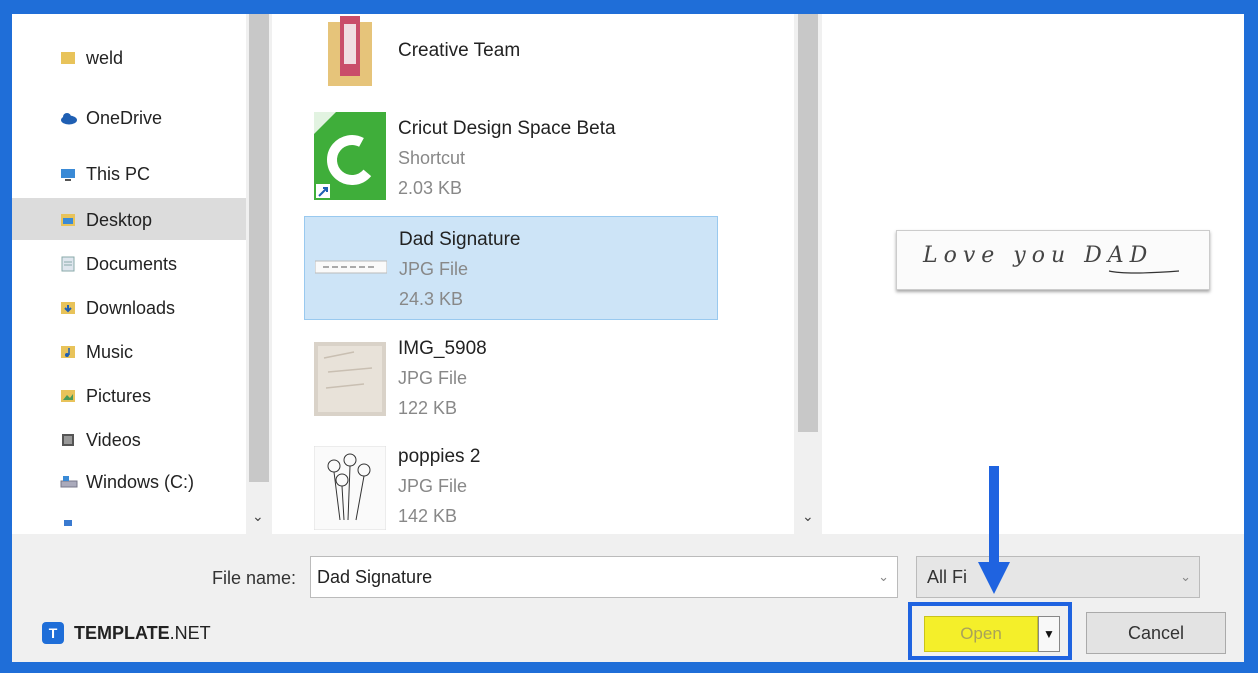 This screenshot has height=673, width=1258. What do you see at coordinates (68, 396) in the screenshot?
I see `pictures-folder-icon` at bounding box center [68, 396].